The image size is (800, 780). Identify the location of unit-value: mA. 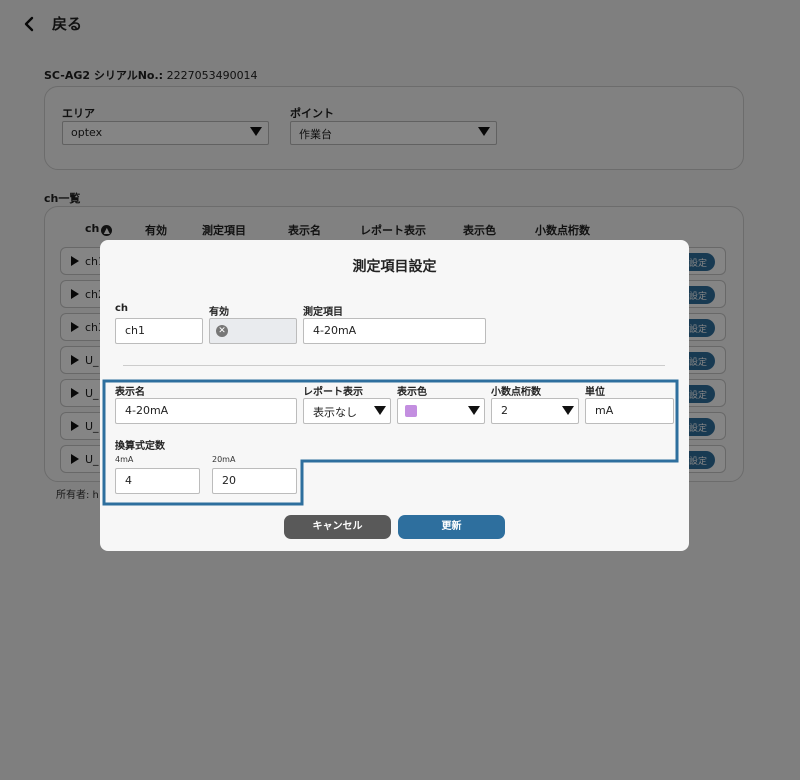
(604, 410).